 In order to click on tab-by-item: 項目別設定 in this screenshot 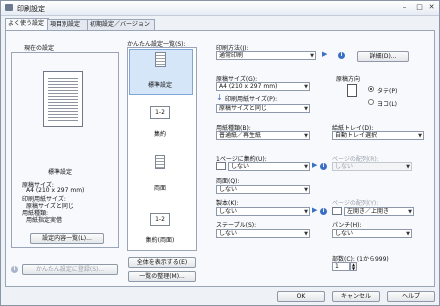, I will do `click(68, 24)`.